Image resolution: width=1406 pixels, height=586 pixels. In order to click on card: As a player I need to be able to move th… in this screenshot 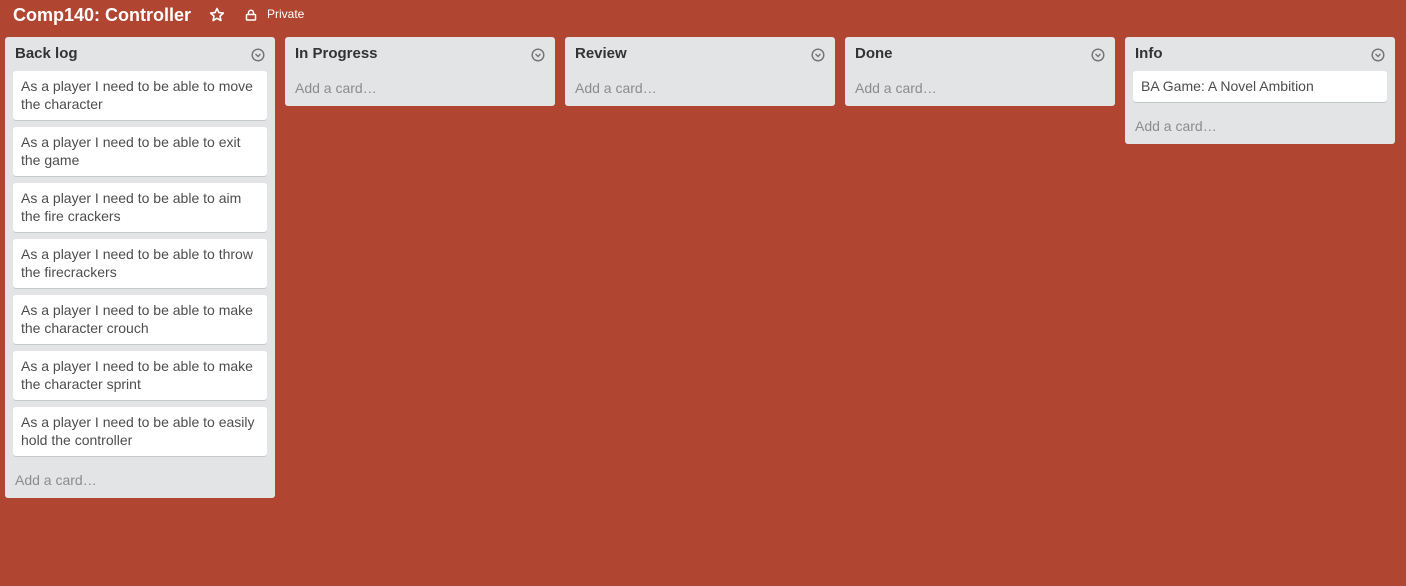, I will do `click(140, 95)`.